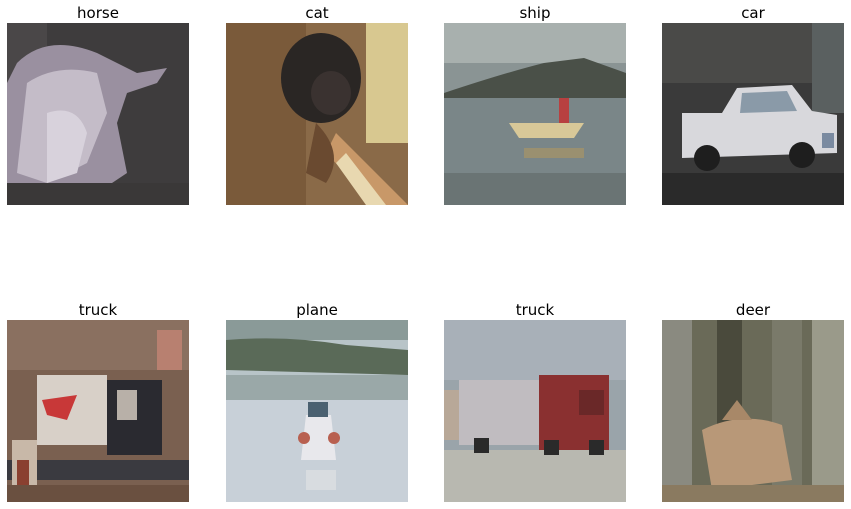  Describe the element at coordinates (317, 13) in the screenshot. I see `image-title: cat` at that location.